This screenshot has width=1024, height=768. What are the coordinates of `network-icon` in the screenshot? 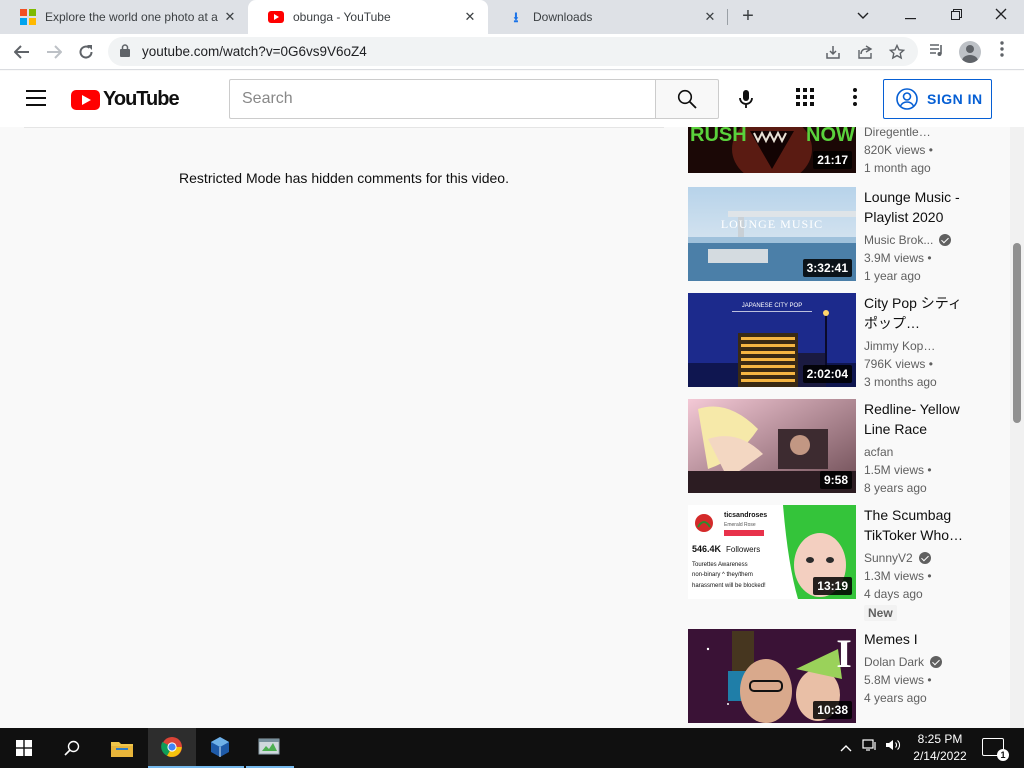 It's located at (870, 748).